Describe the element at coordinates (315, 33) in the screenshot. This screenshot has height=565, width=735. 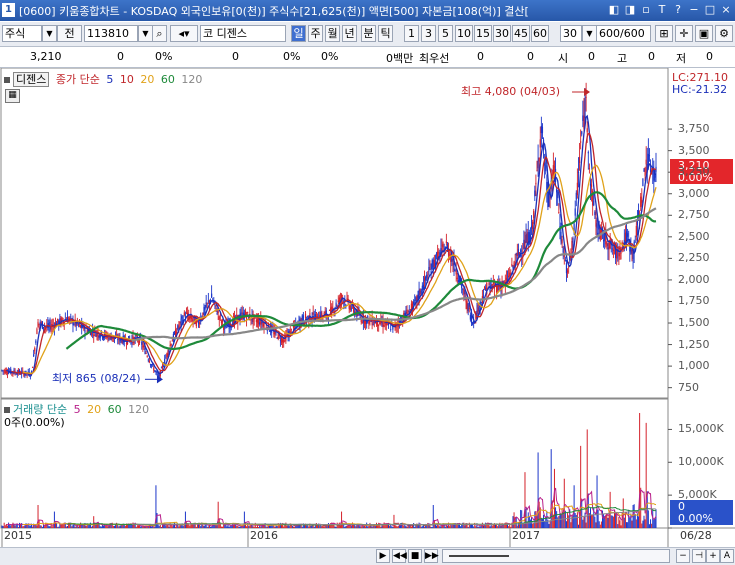
I see `interval-week: 주` at that location.